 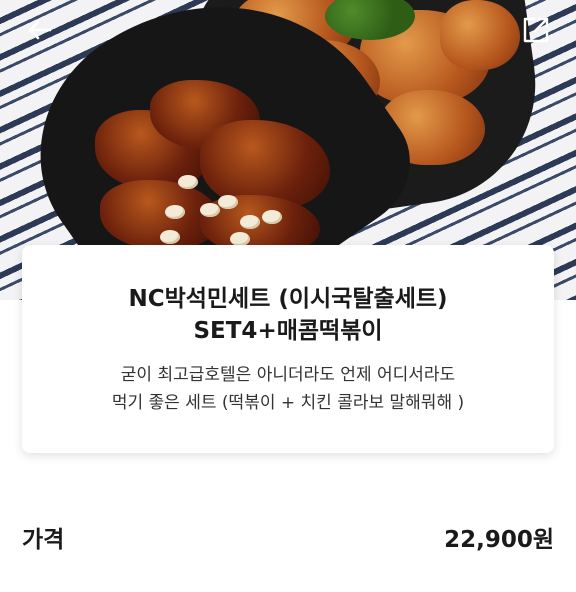 What do you see at coordinates (288, 403) in the screenshot?
I see `product-description-line2: 먹기 좋은 세트 (떡볶이 + 치킨 콜라보 말해뭐해 )` at bounding box center [288, 403].